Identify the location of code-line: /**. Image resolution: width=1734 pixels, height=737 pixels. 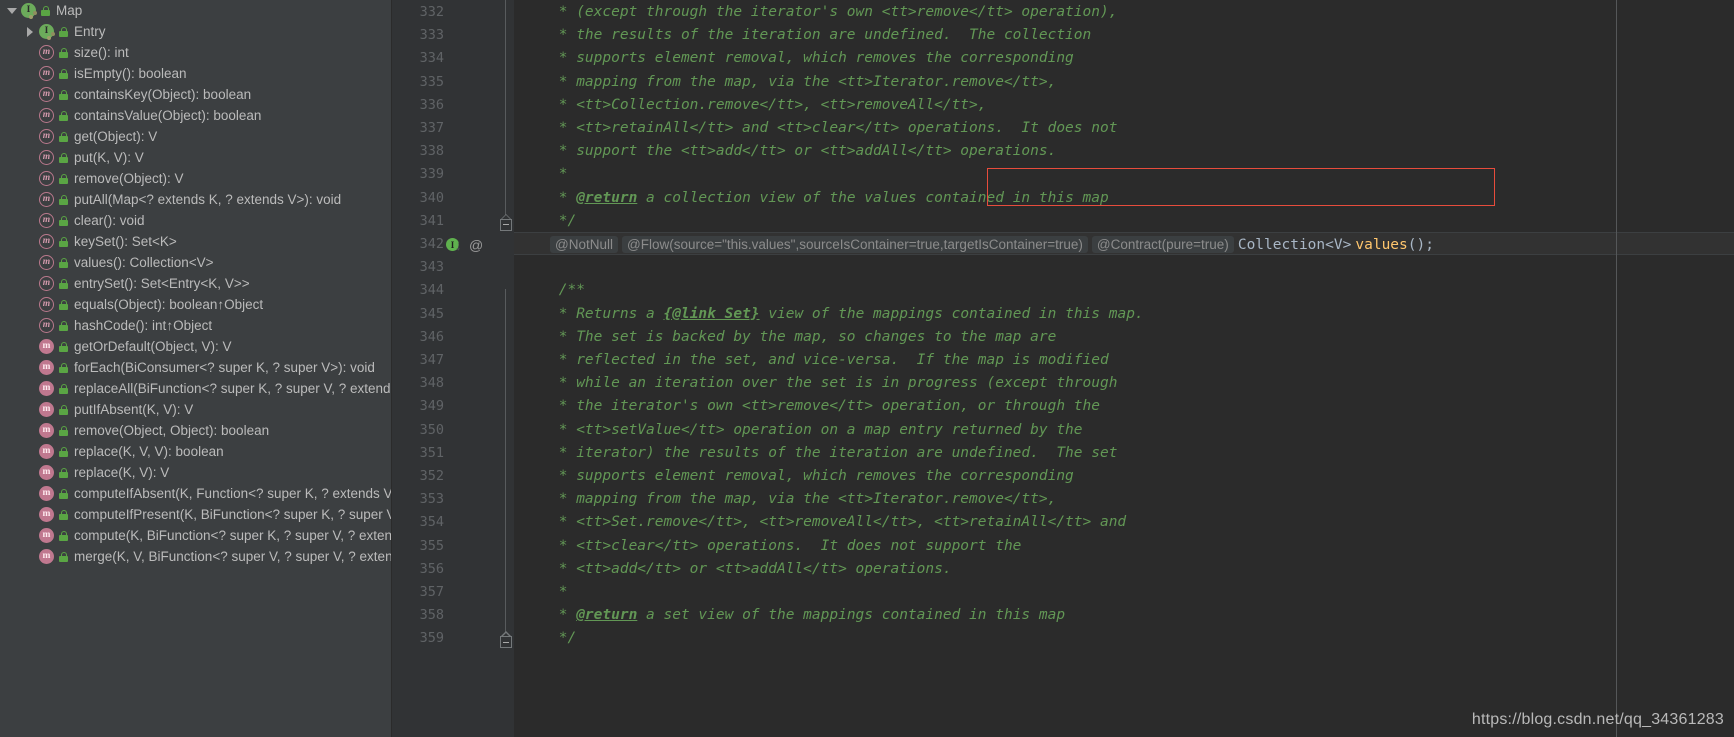
(1124, 290).